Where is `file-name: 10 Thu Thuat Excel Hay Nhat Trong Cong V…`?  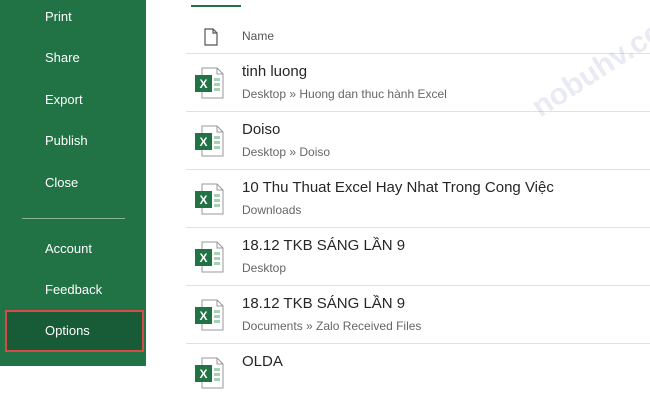
file-name: 10 Thu Thuat Excel Hay Nhat Trong Cong V… is located at coordinates (398, 187).